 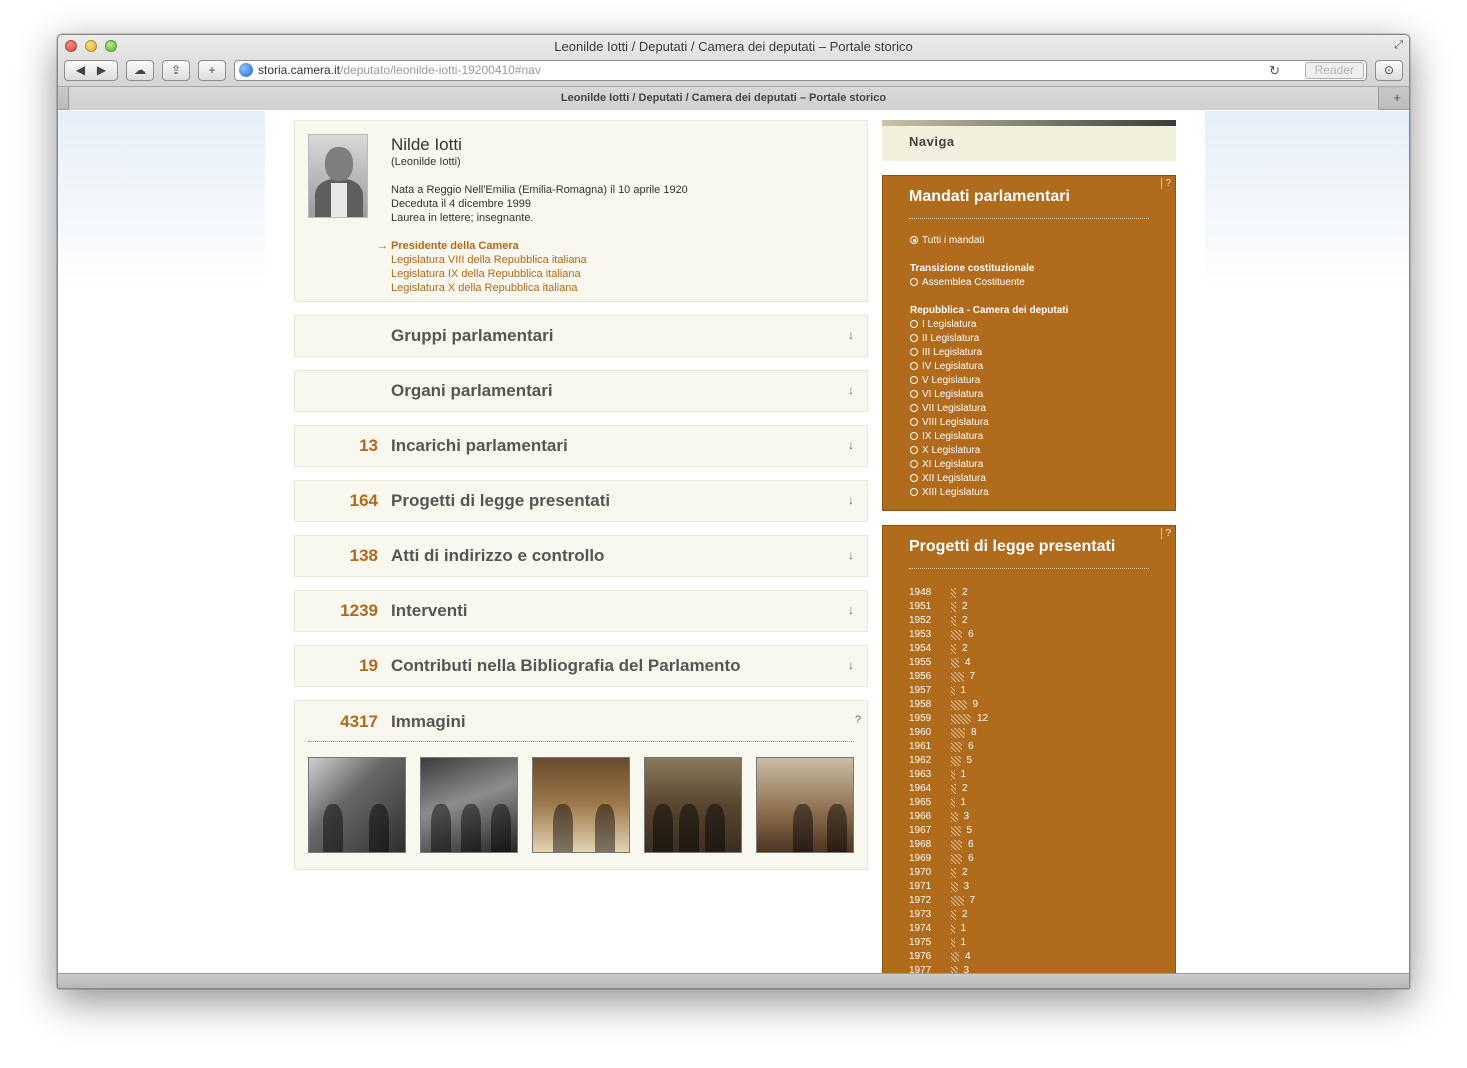 I want to click on role-link: Legislatura X della Repubblica italiana, so click(x=539, y=288).